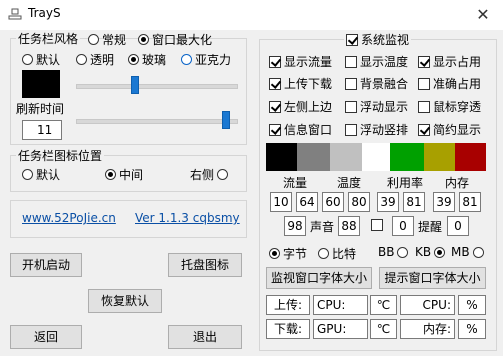  What do you see at coordinates (300, 106) in the screenshot?
I see `left-top-checkbox: 左侧上边` at bounding box center [300, 106].